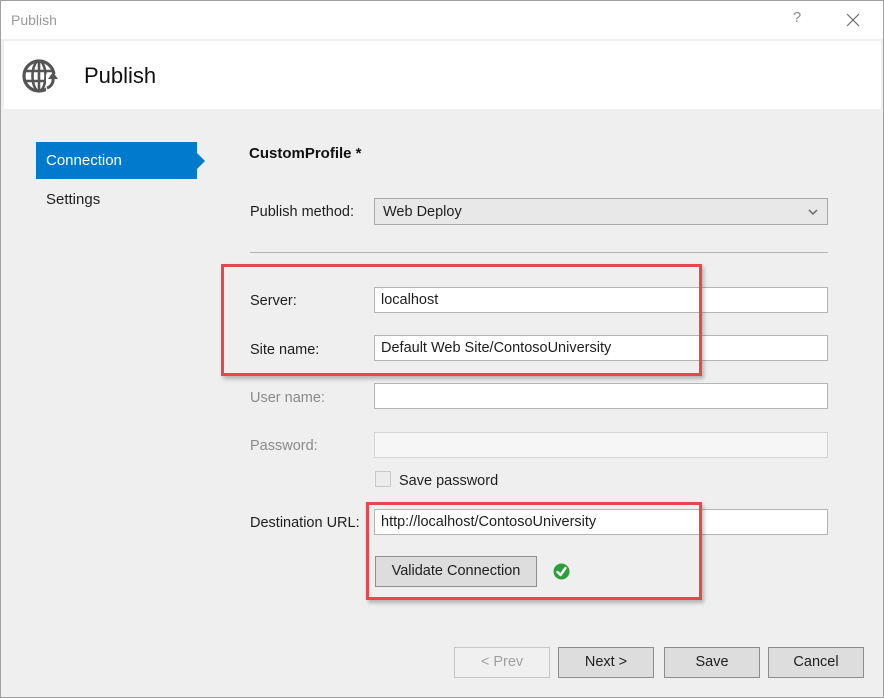 Image resolution: width=884 pixels, height=698 pixels. Describe the element at coordinates (539, 252) in the screenshot. I see `section-divider` at that location.